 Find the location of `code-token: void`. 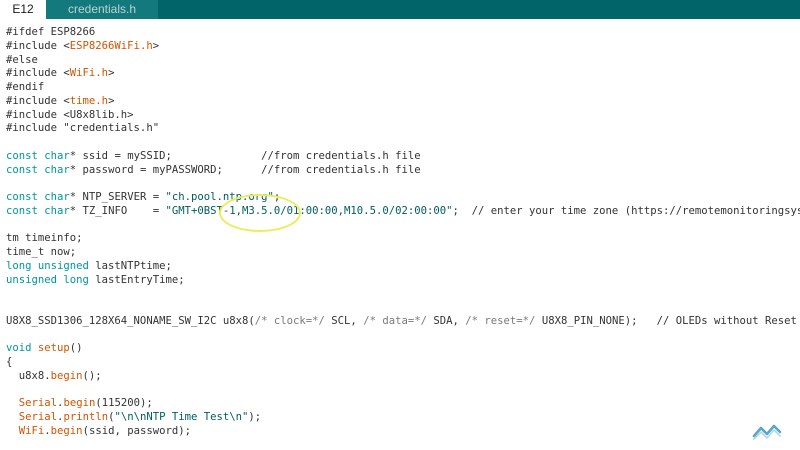

code-token: void is located at coordinates (22, 348).